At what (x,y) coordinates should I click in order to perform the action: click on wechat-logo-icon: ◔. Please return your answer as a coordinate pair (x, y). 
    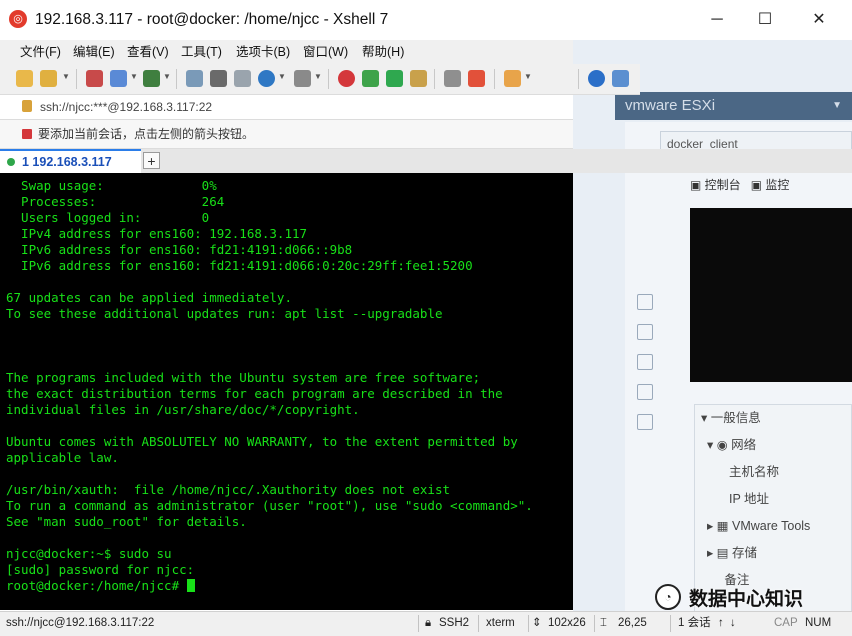
    Looking at the image, I should click on (668, 597).